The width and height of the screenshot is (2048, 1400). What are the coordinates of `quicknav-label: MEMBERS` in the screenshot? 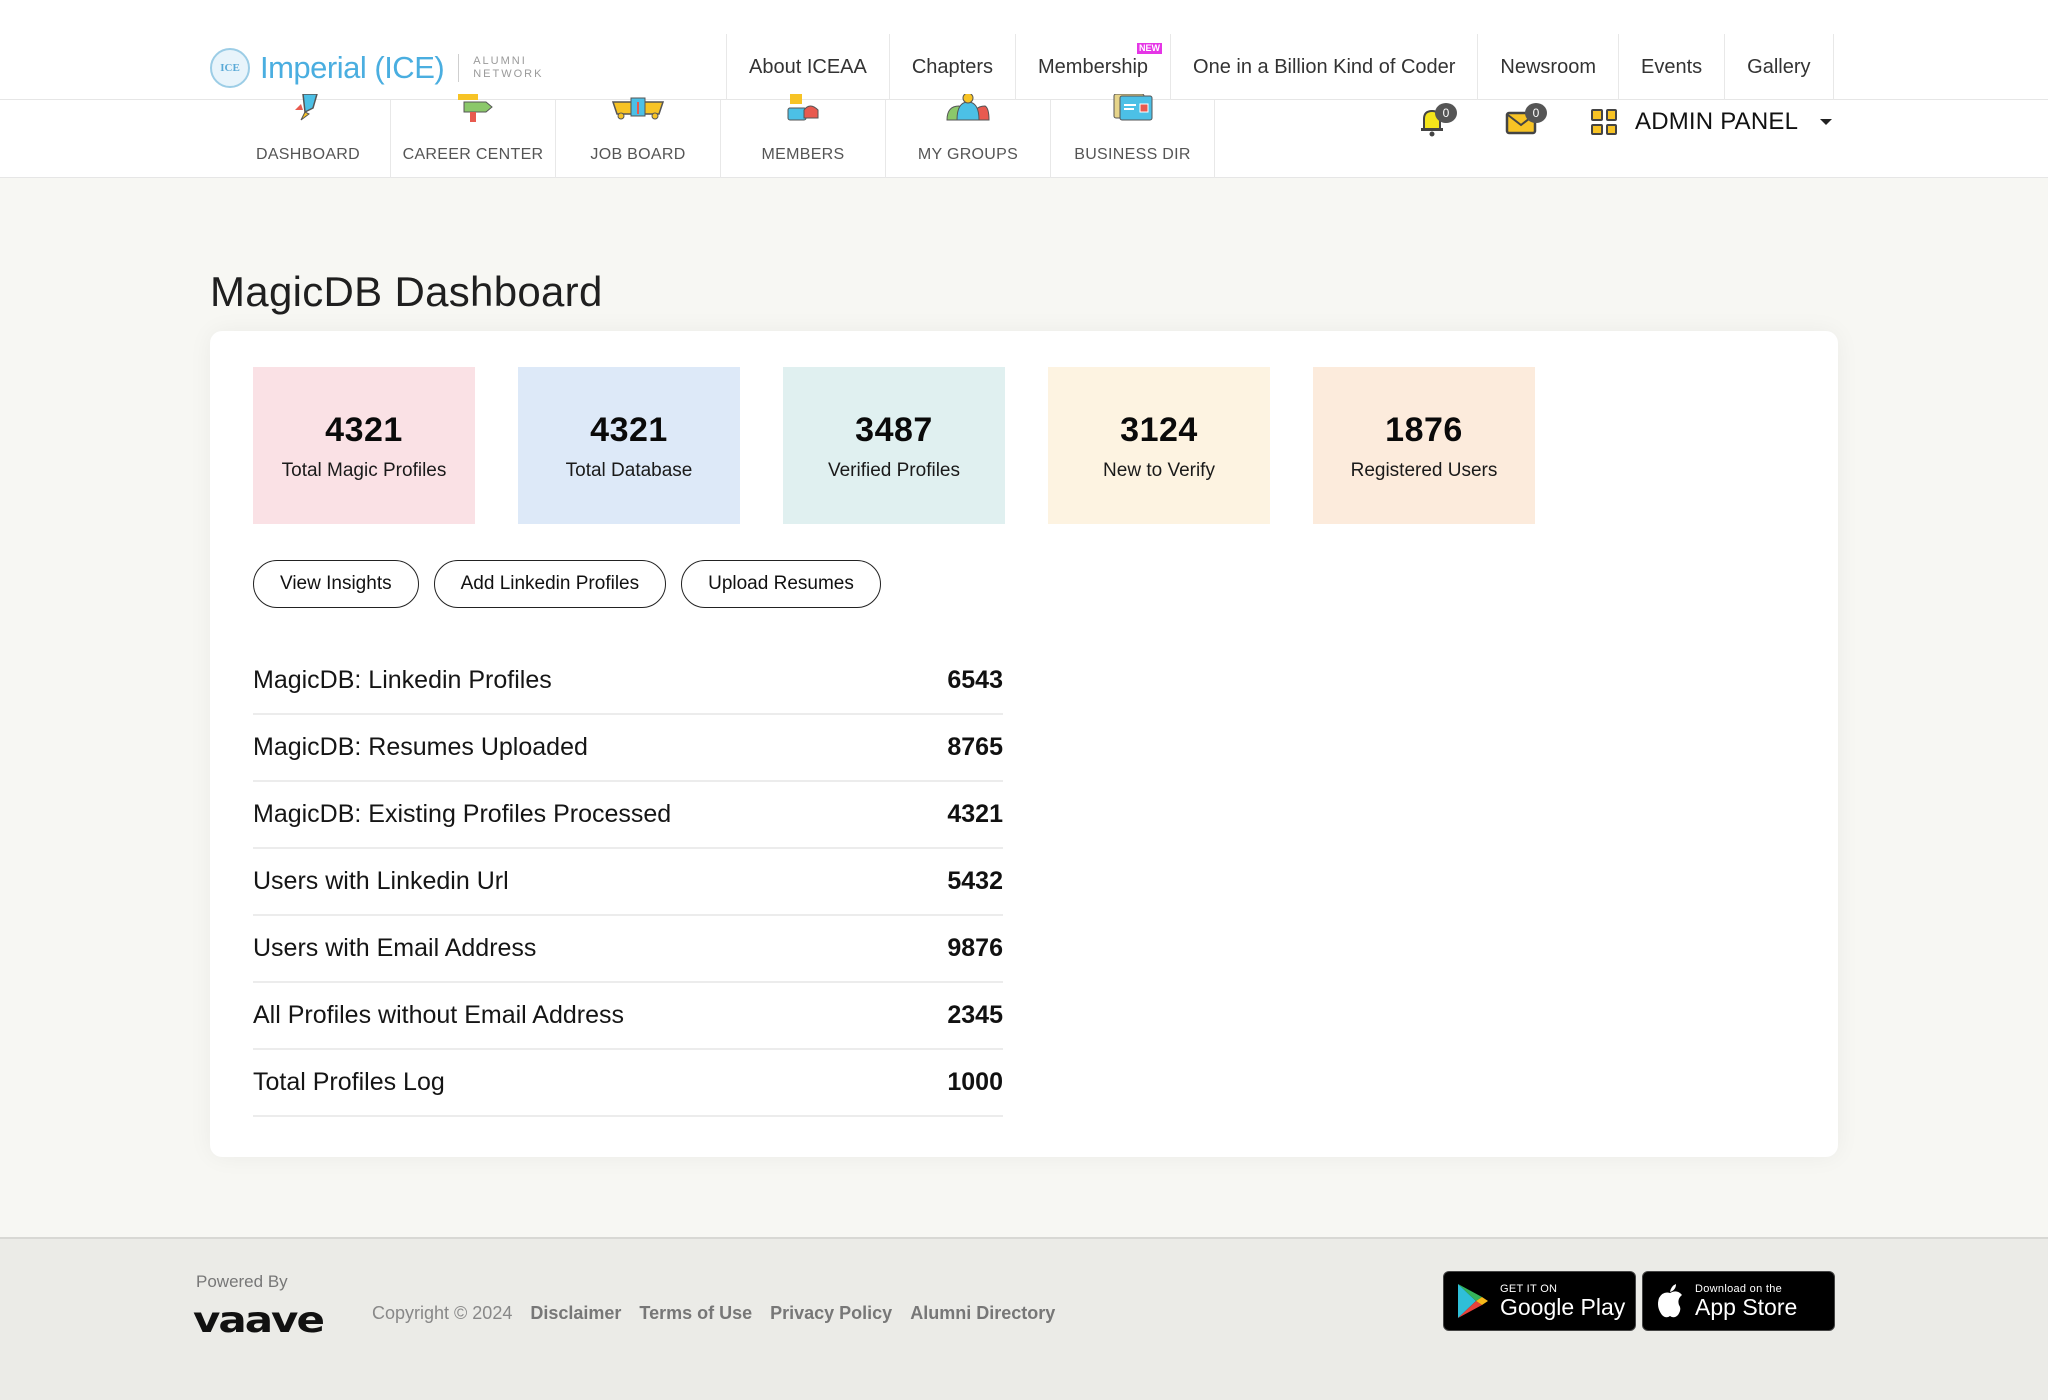 It's located at (803, 154).